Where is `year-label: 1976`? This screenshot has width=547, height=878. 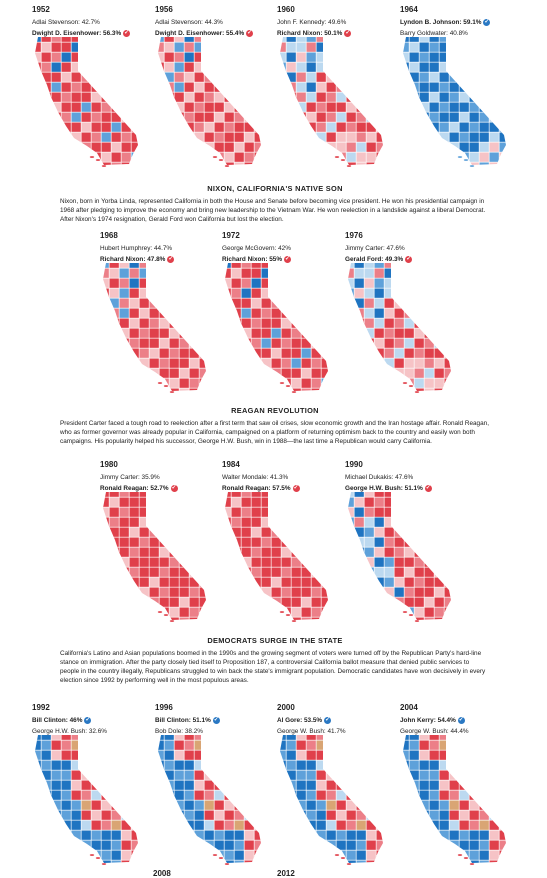
year-label: 1976 is located at coordinates (354, 235).